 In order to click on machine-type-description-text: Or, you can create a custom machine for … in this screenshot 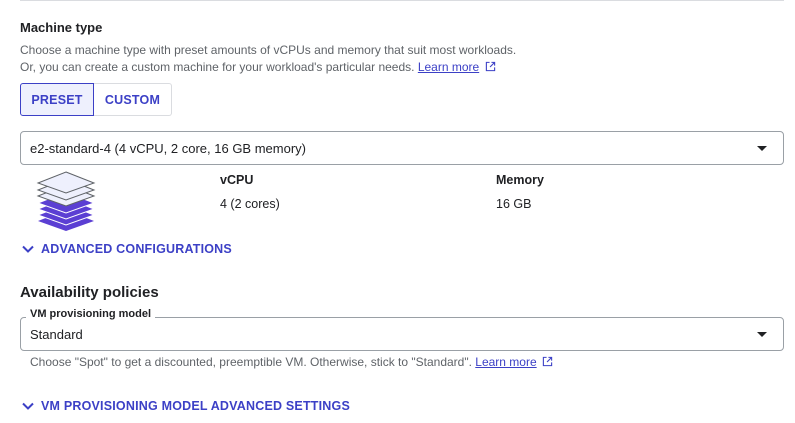, I will do `click(217, 67)`.